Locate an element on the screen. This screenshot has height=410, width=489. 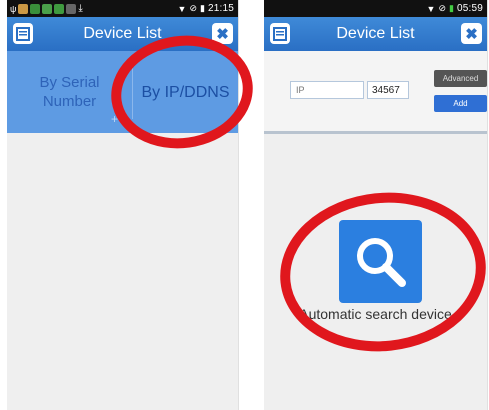
download-icon: ⤓ is located at coordinates (80, 8).